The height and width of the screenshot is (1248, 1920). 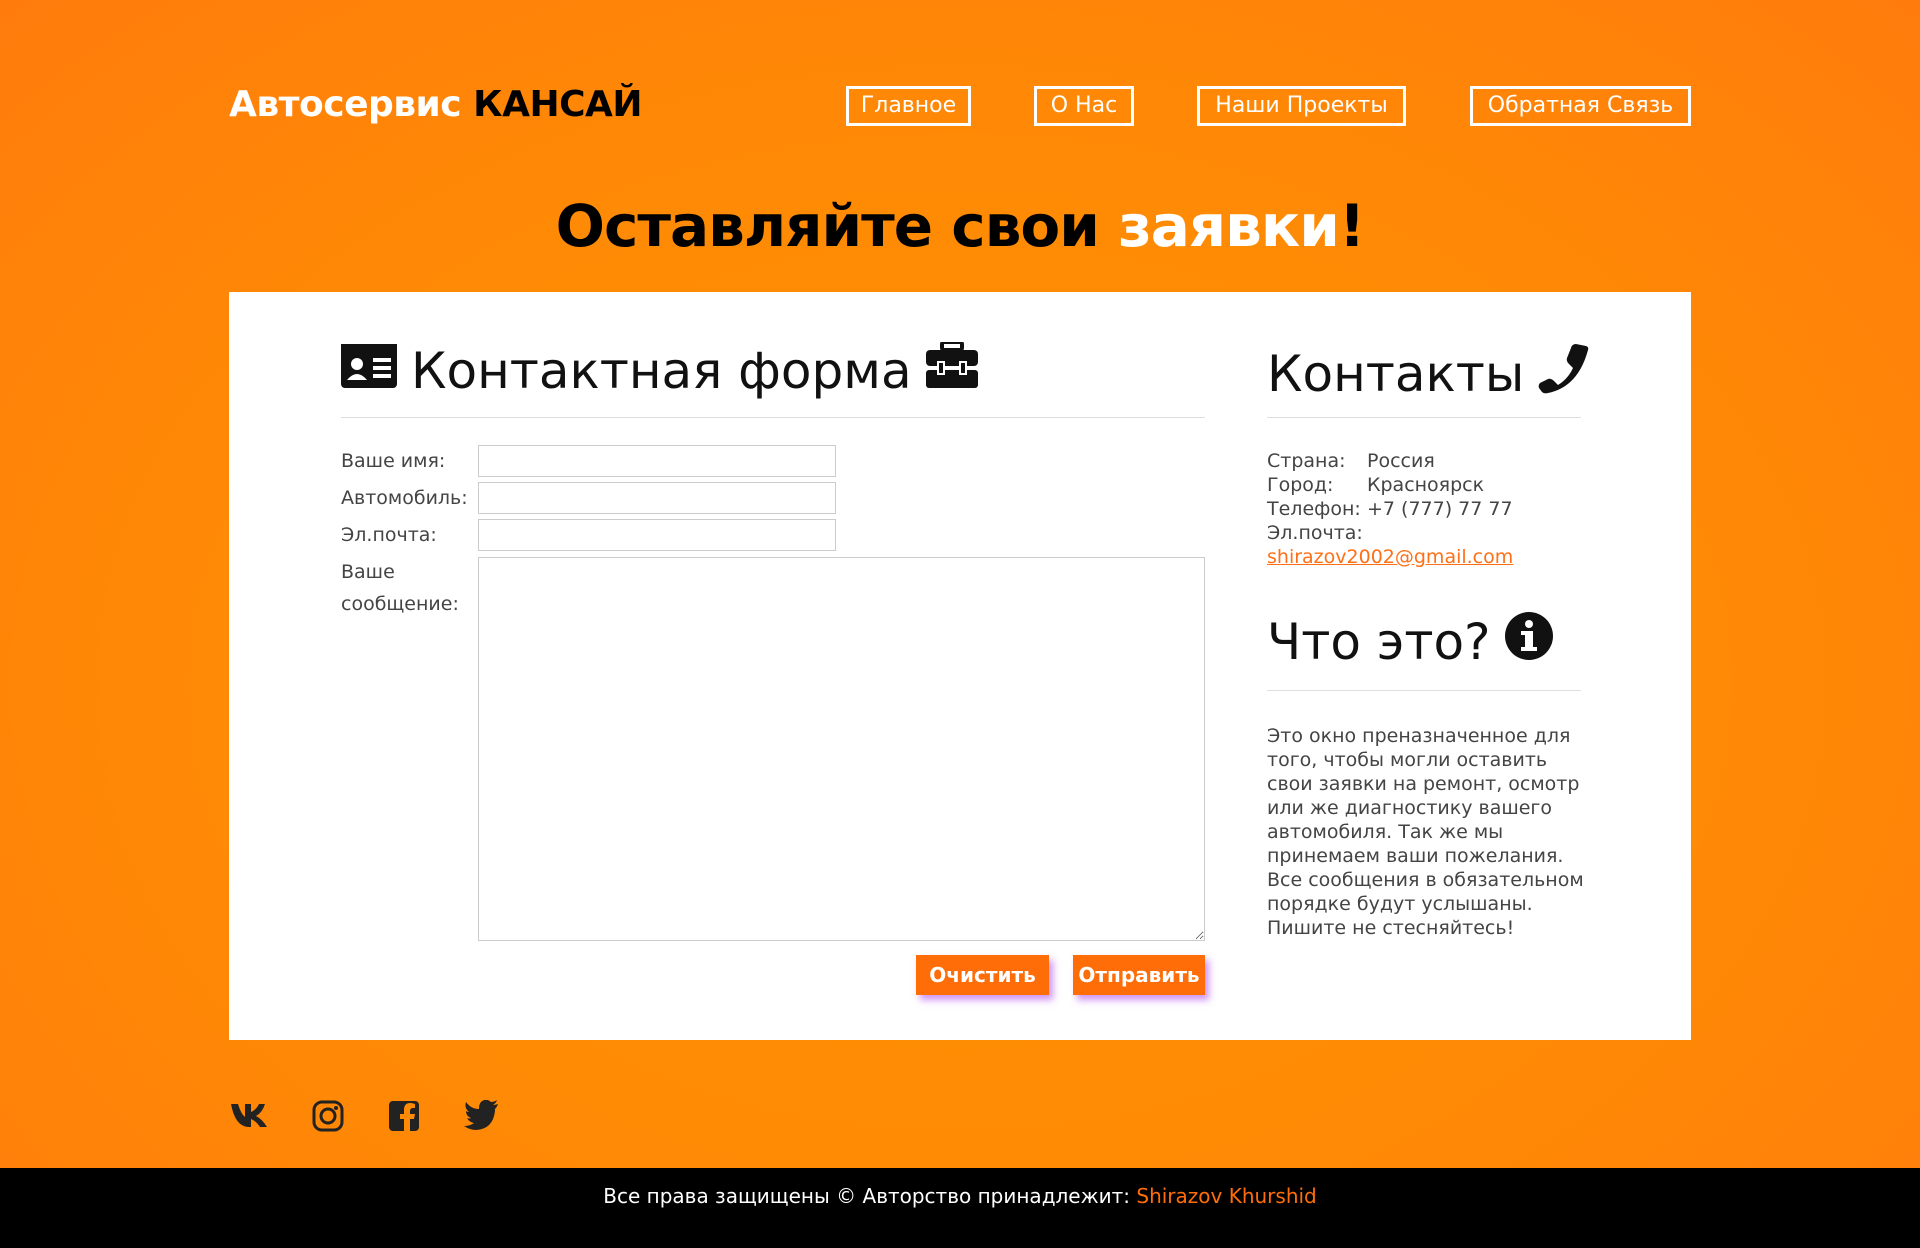 I want to click on contacts-title-divider, so click(x=1424, y=417).